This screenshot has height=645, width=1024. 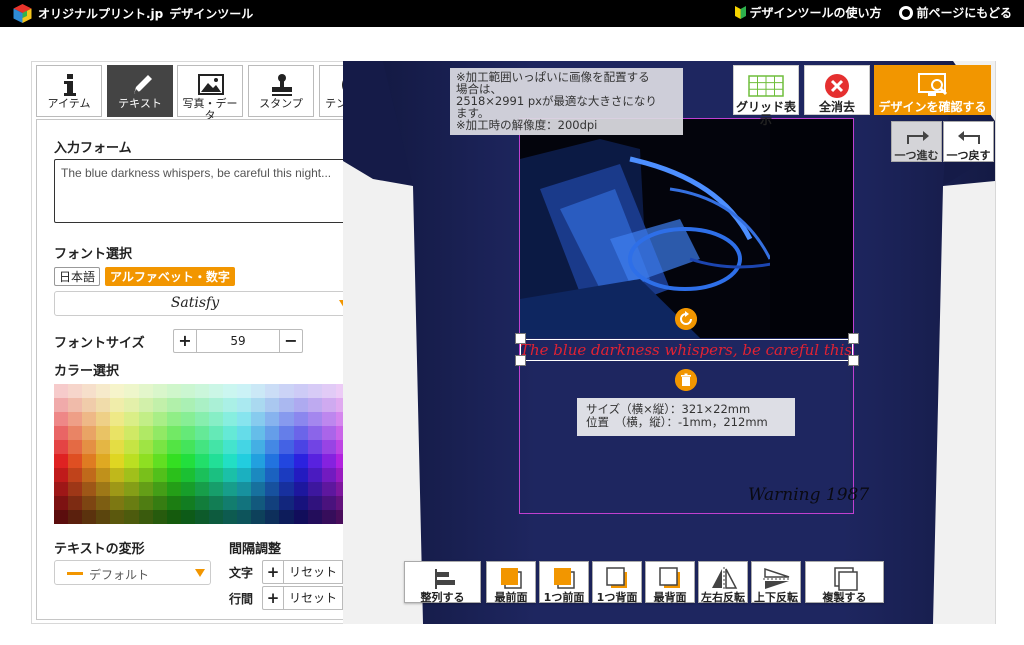 What do you see at coordinates (291, 341) in the screenshot?
I see `font-size-decrease-button: −` at bounding box center [291, 341].